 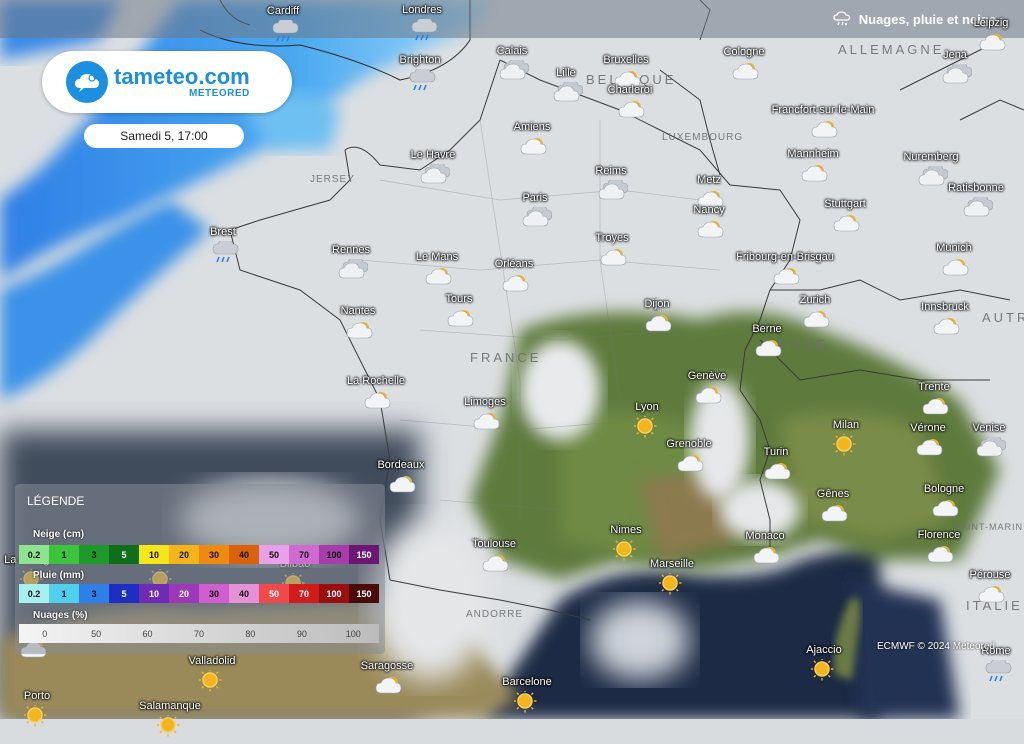 What do you see at coordinates (812, 154) in the screenshot?
I see `city-label: Mannheim` at bounding box center [812, 154].